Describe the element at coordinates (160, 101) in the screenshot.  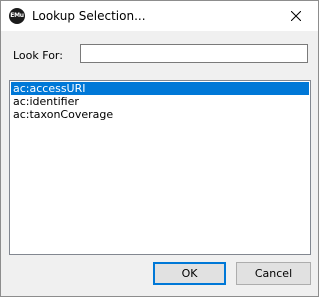
I see `list-item: ac:identifier` at that location.